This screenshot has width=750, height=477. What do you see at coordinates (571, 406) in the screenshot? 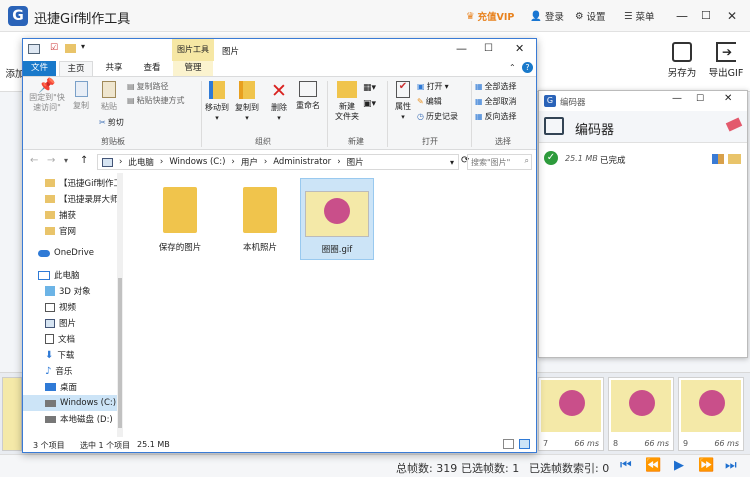
I see `frame-image` at bounding box center [571, 406].